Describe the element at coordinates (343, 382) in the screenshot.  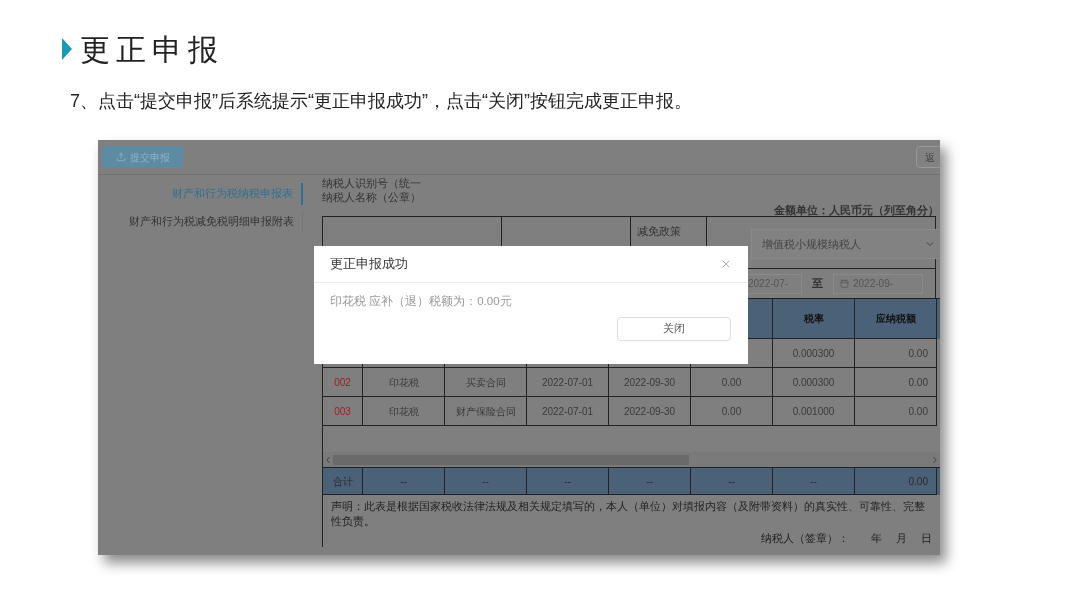
I see `row-number: 002` at that location.